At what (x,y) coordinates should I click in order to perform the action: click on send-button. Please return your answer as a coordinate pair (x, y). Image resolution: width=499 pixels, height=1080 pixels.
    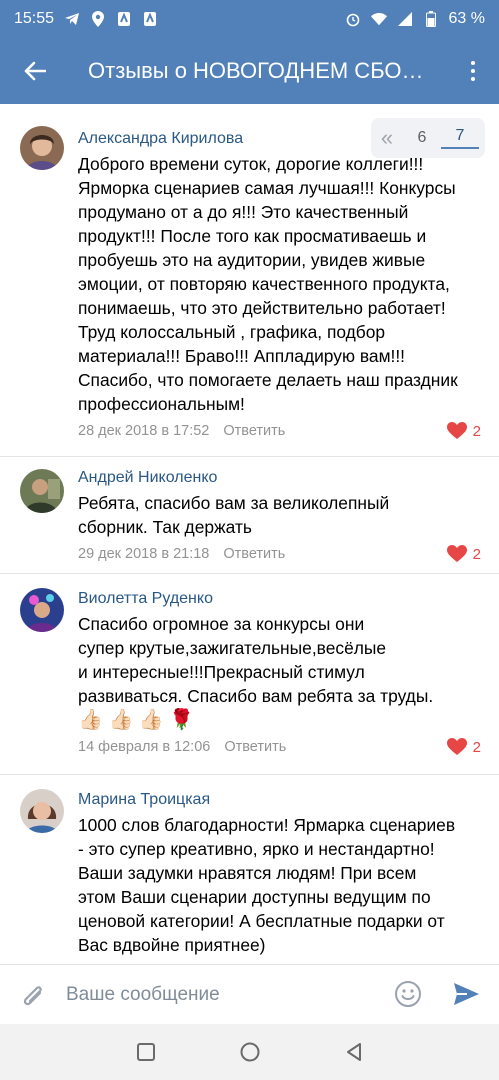
    Looking at the image, I should click on (466, 994).